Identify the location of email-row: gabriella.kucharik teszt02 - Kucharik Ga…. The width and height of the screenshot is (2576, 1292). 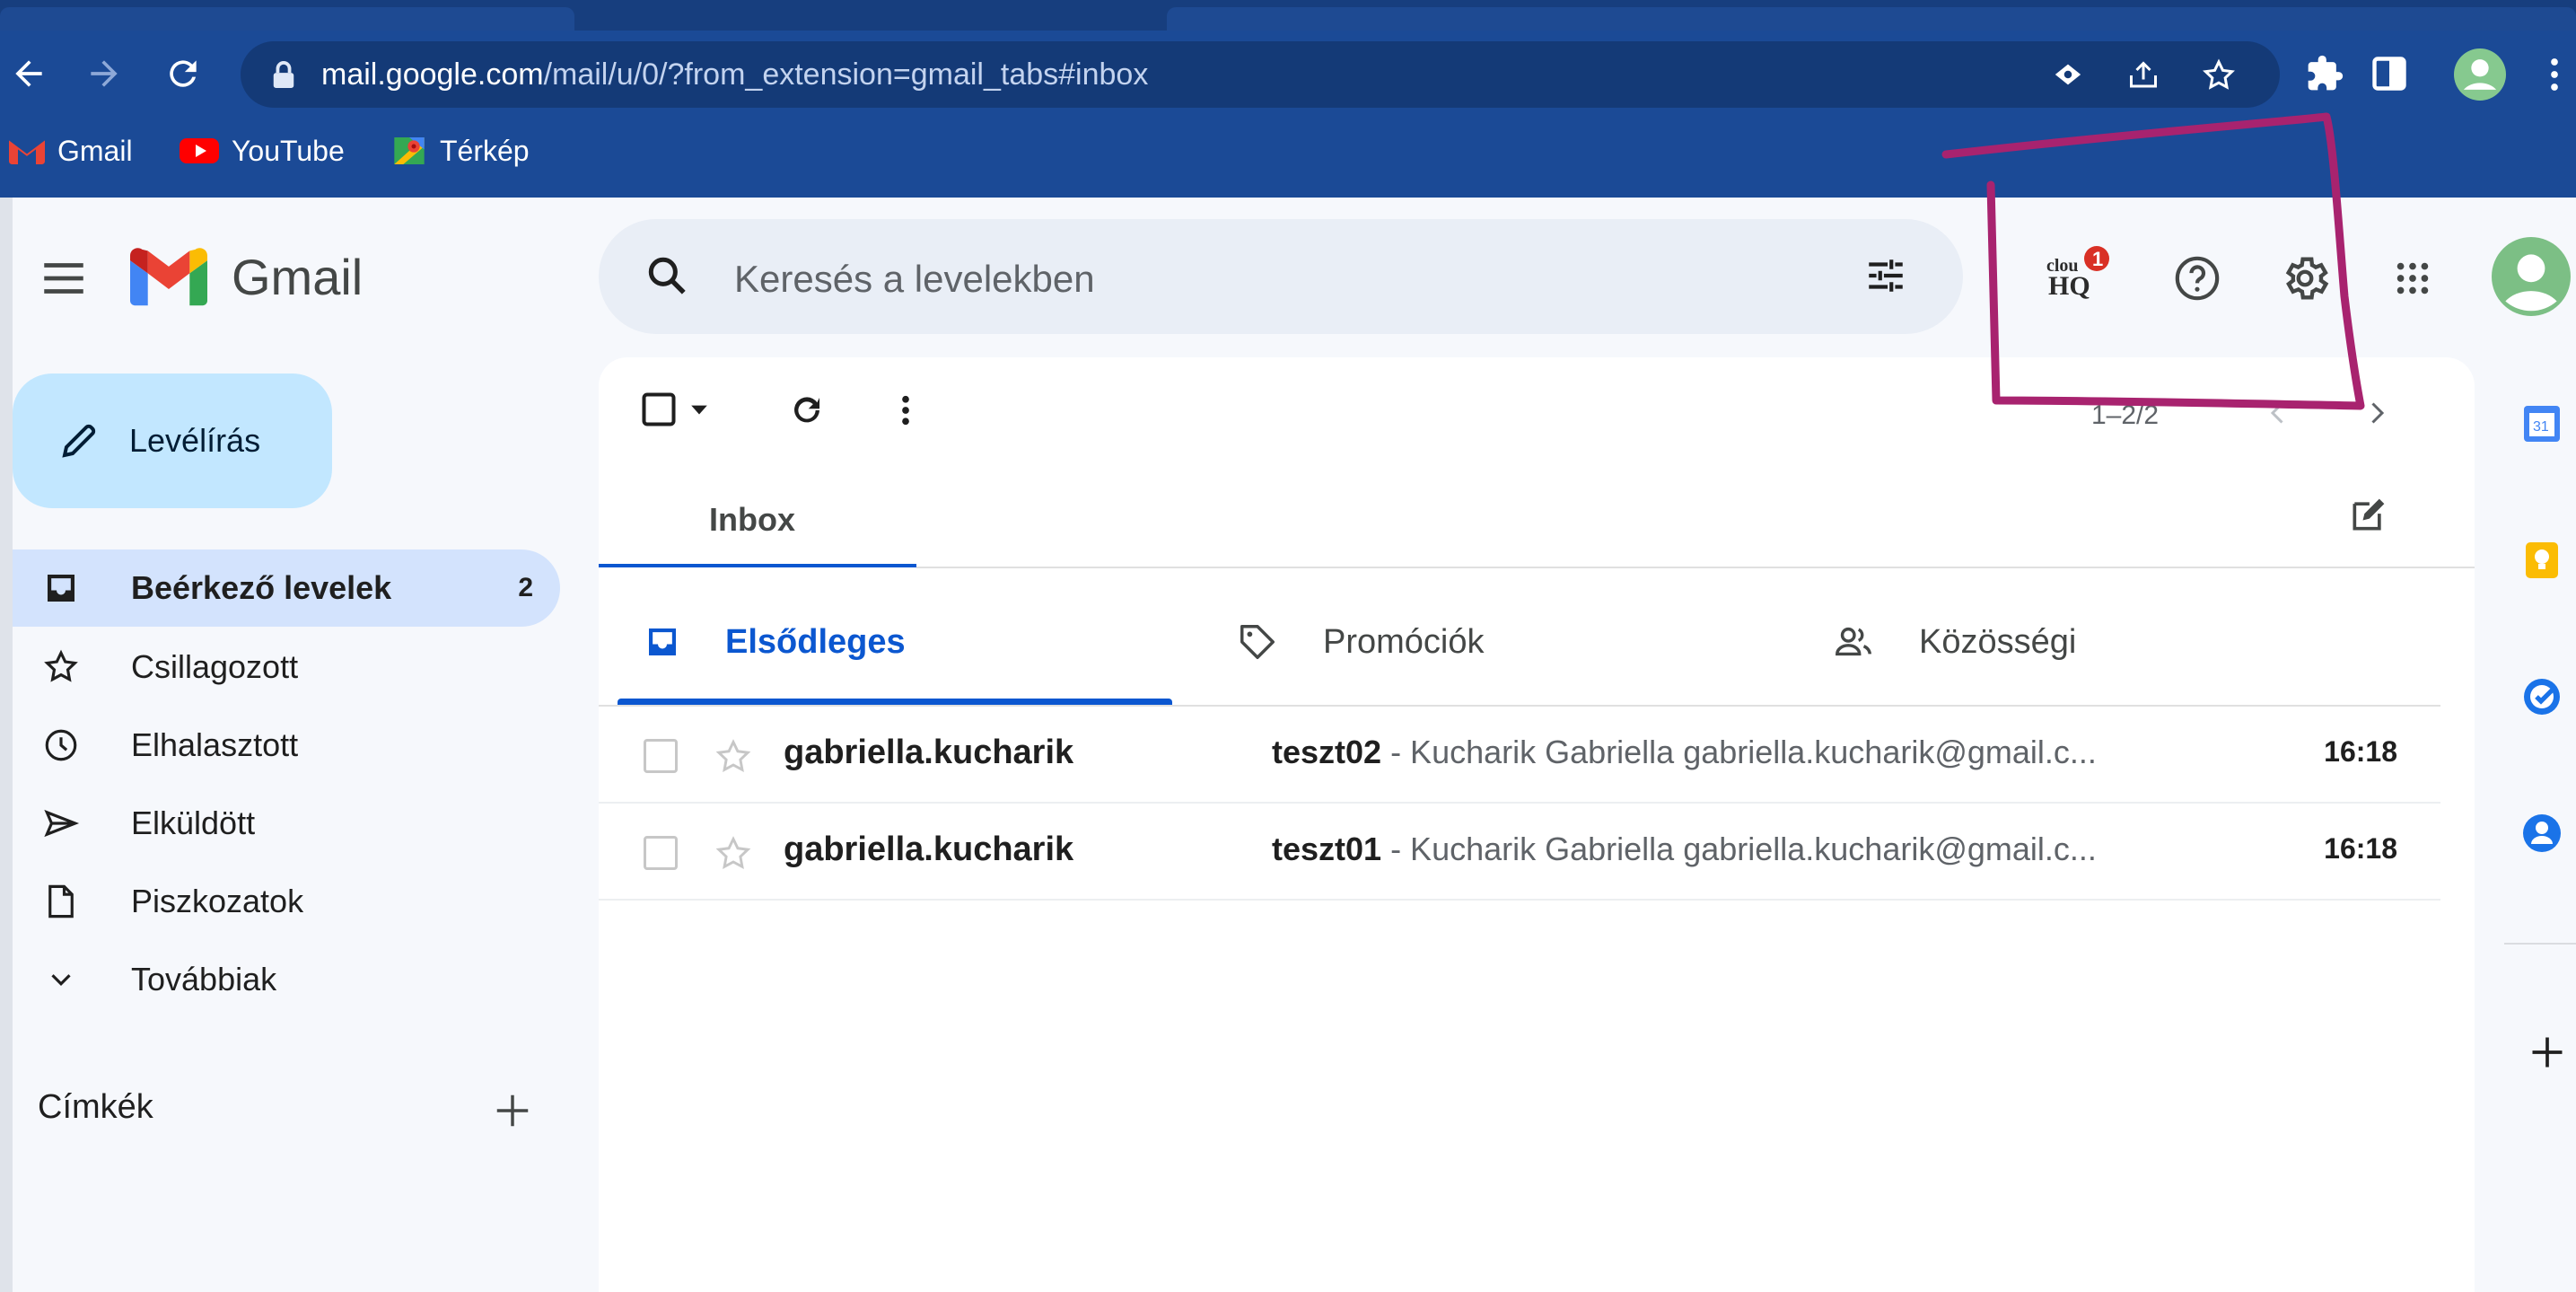
(1519, 755).